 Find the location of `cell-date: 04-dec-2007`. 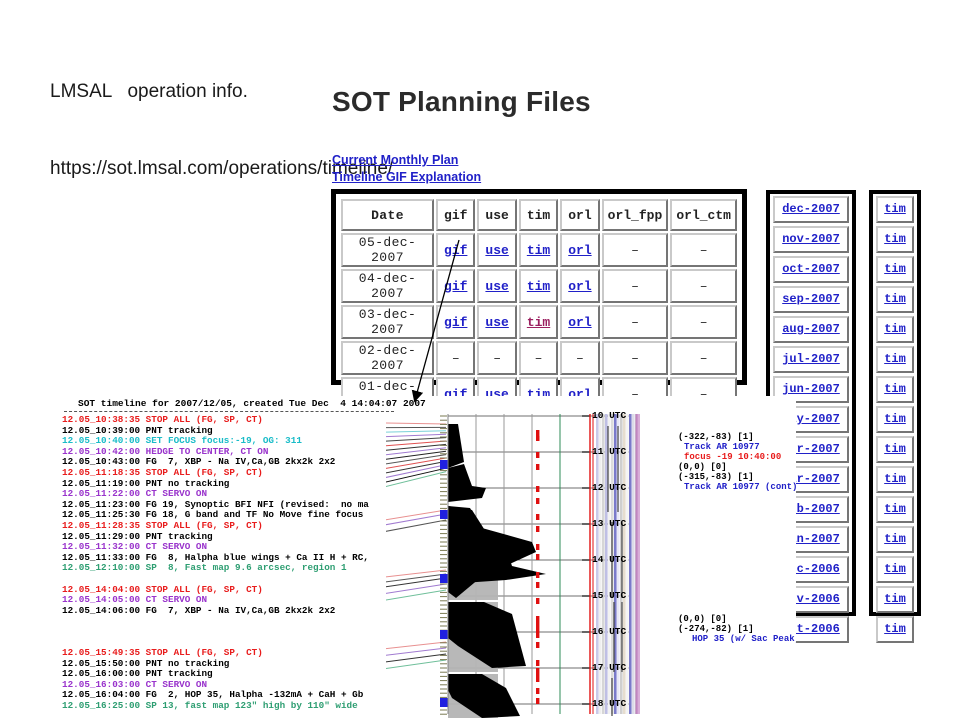

cell-date: 04-dec-2007 is located at coordinates (388, 286).